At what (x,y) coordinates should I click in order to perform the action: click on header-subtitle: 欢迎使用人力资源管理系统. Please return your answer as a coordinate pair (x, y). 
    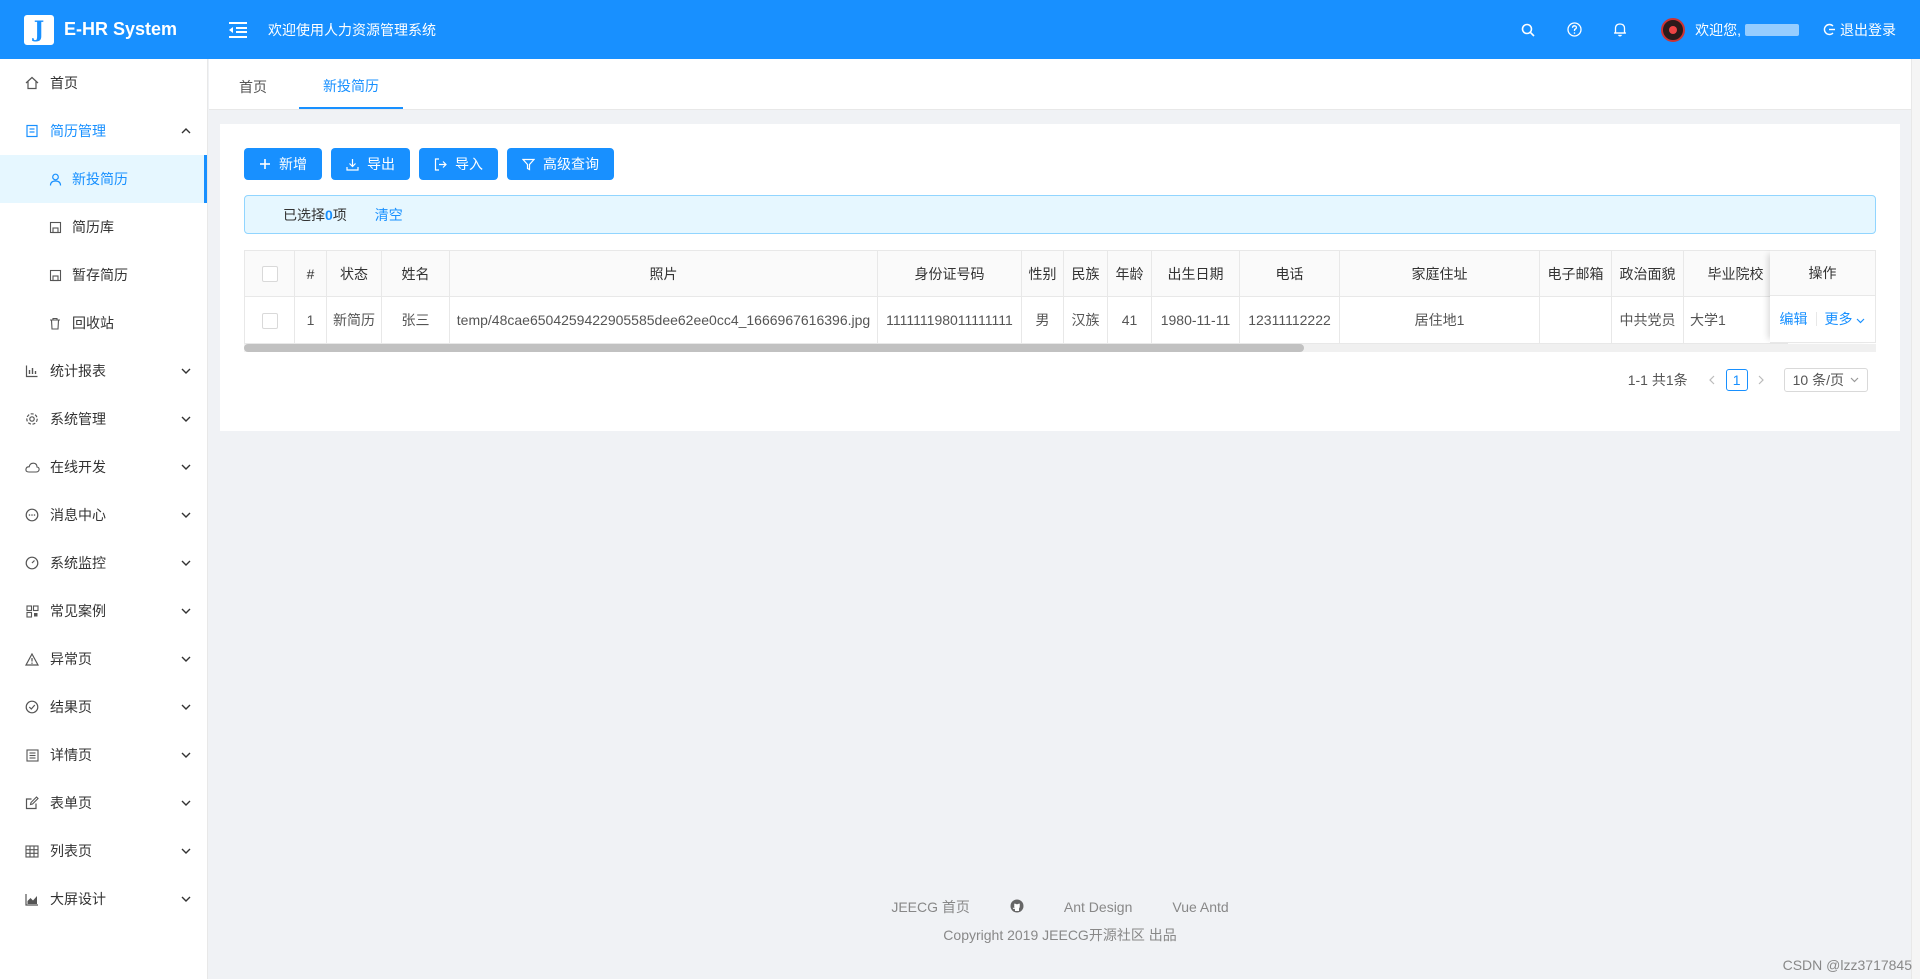
    Looking at the image, I should click on (352, 29).